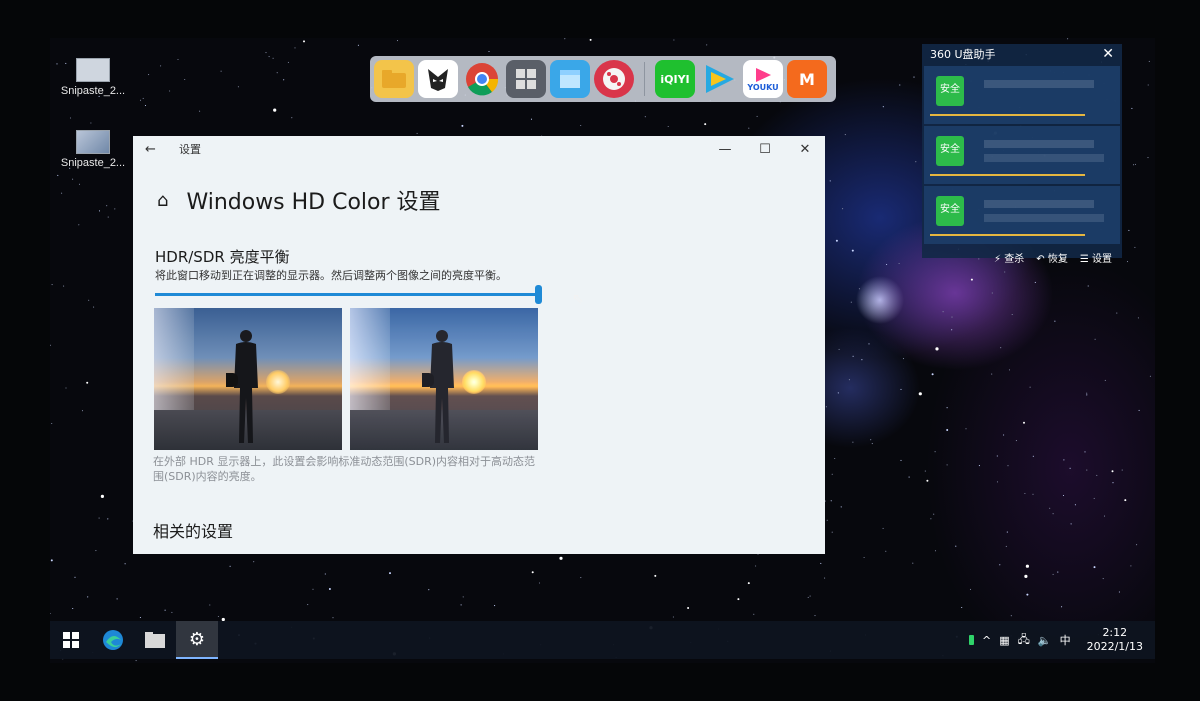 The image size is (1200, 701). I want to click on battery-icon, so click(971, 640).